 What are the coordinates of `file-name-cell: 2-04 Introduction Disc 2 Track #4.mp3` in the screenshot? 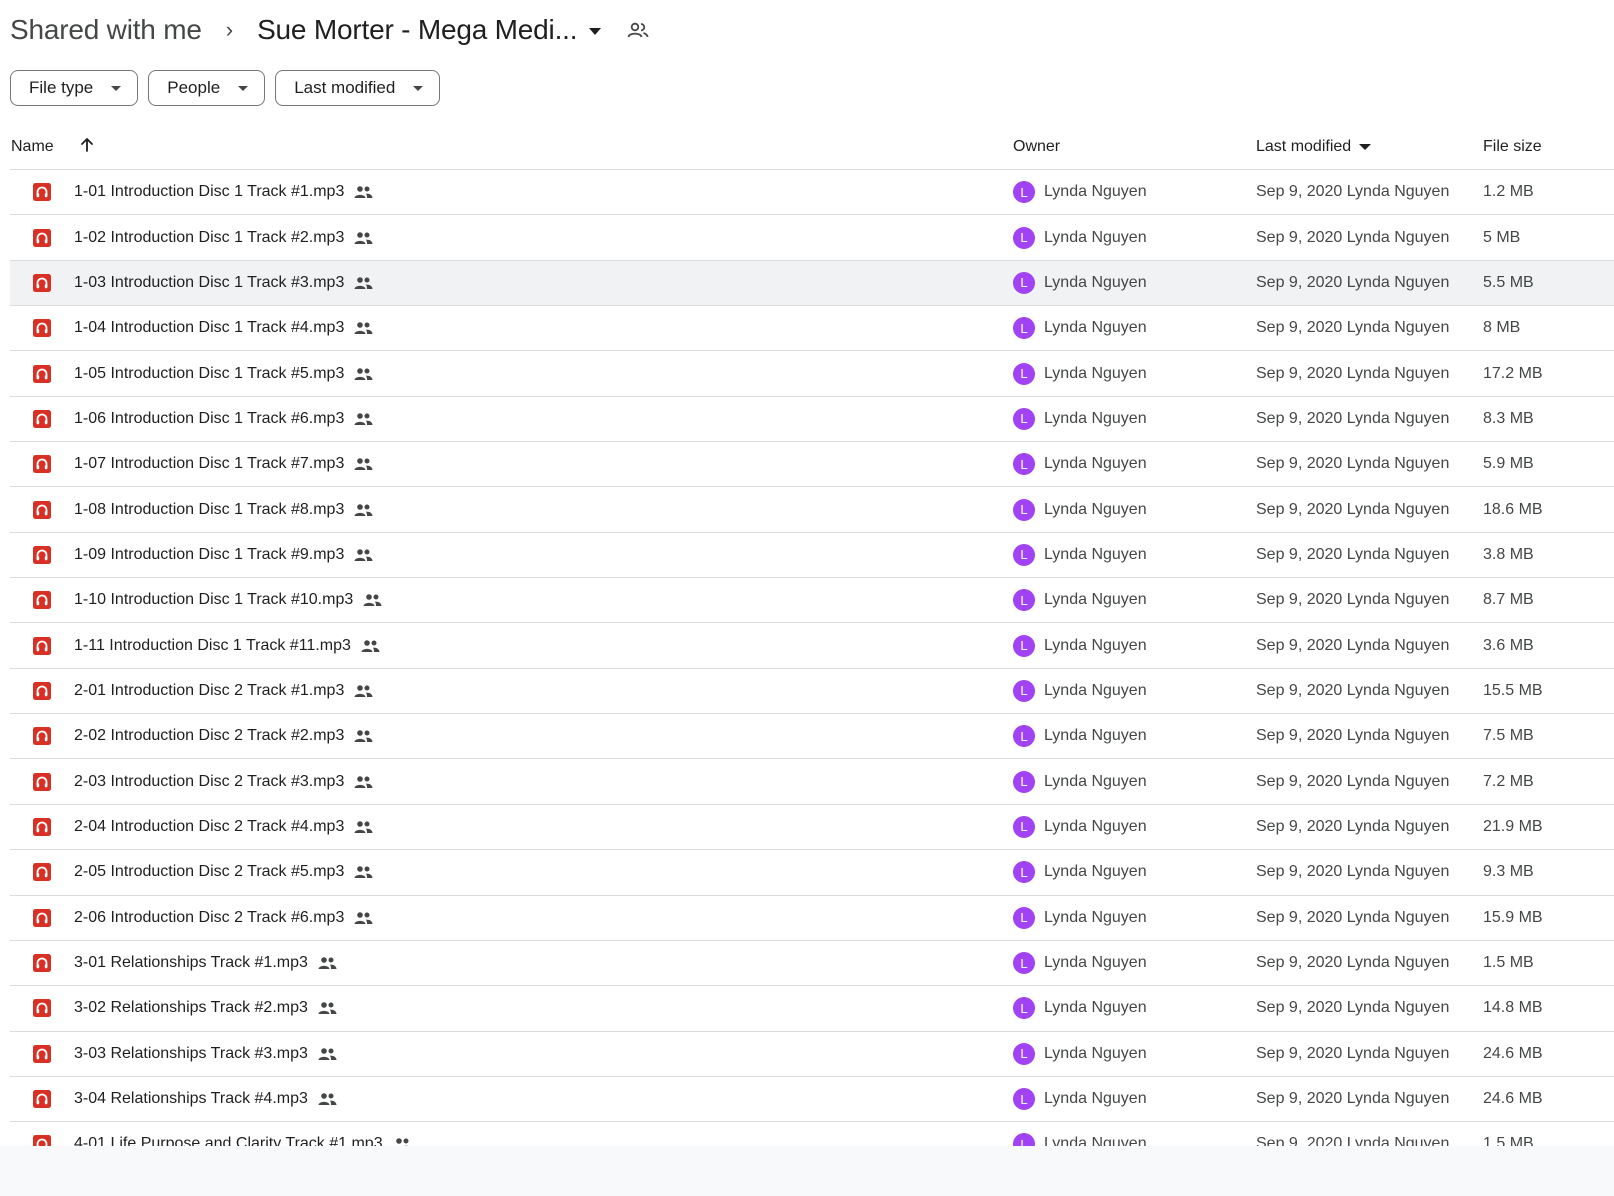 It's located at (223, 827).